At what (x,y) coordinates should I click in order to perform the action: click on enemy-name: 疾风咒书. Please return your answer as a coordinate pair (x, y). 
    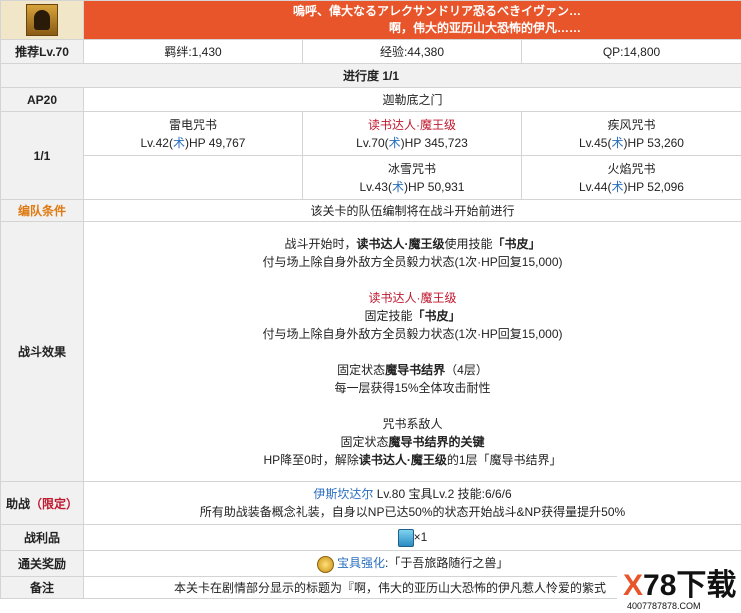
    Looking at the image, I should click on (631, 124).